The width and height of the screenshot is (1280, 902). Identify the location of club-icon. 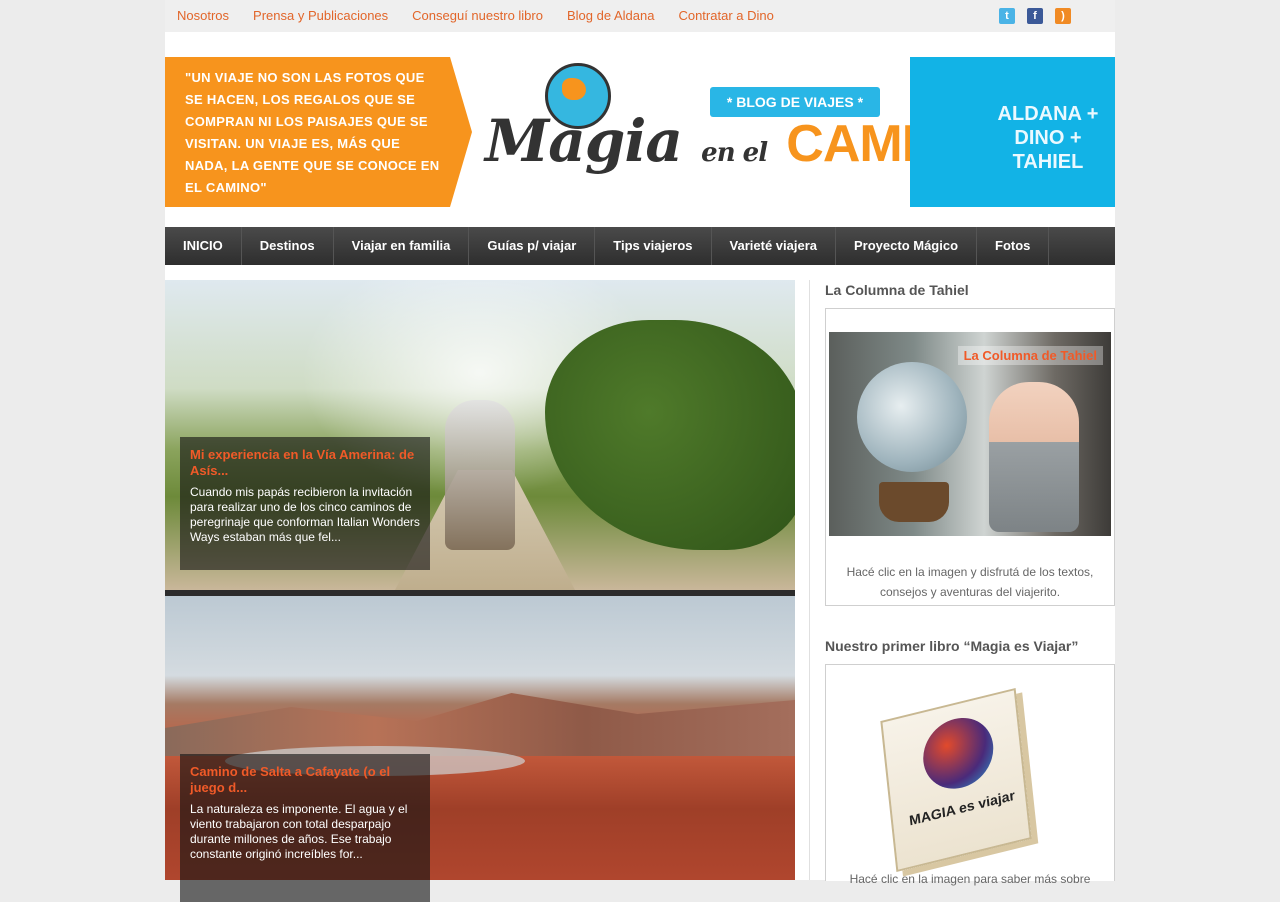
(958, 753).